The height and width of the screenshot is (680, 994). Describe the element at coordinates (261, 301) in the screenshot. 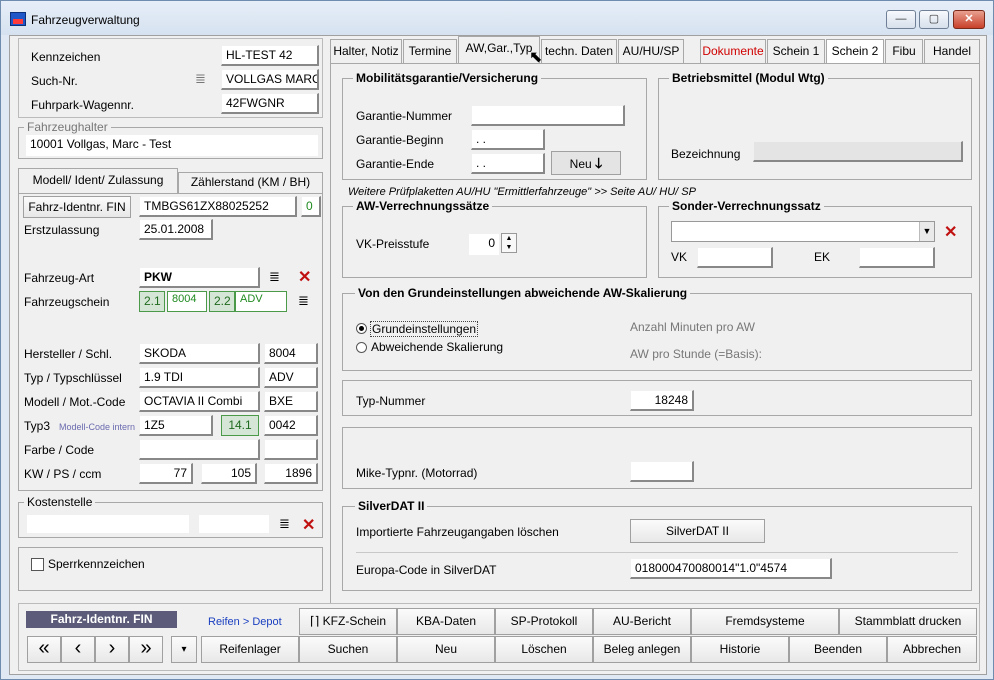

I see `schein-22-field: ADV` at that location.